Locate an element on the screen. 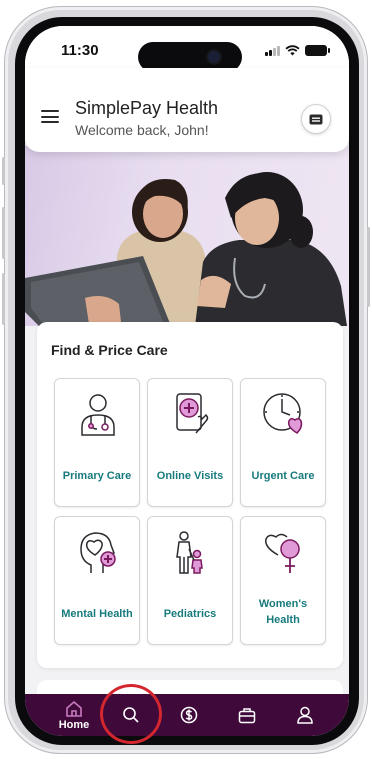  volume-down-button is located at coordinates (3, 299).